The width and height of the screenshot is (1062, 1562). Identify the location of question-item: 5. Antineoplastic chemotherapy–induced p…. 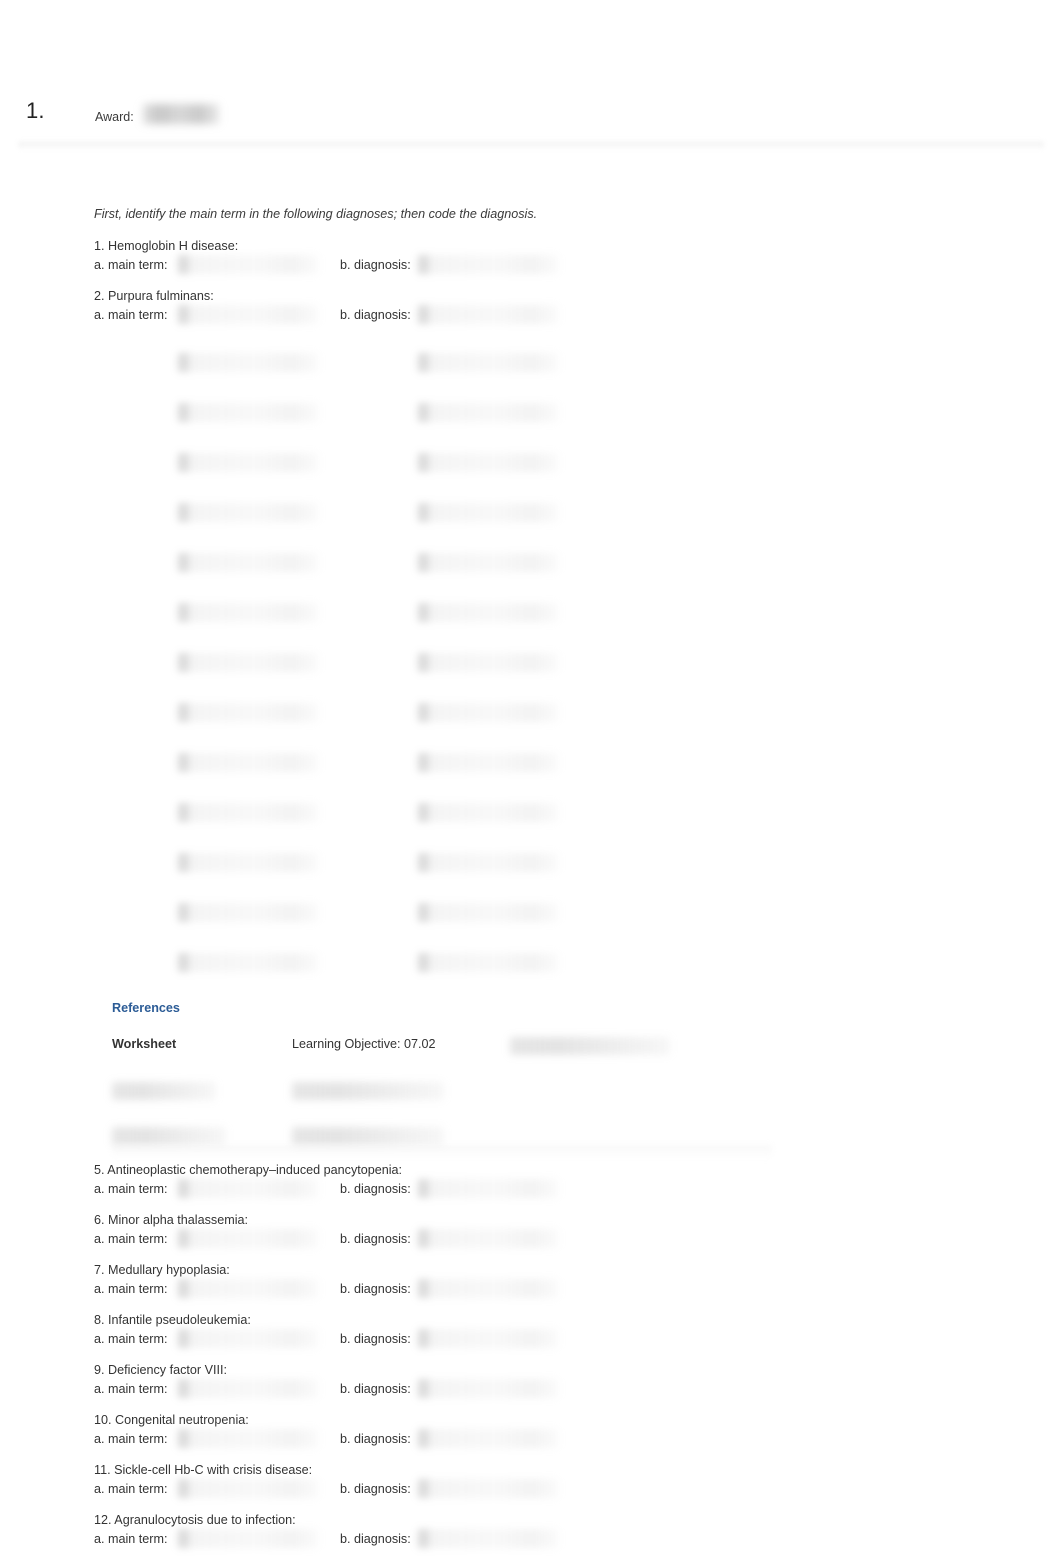
(354, 1181).